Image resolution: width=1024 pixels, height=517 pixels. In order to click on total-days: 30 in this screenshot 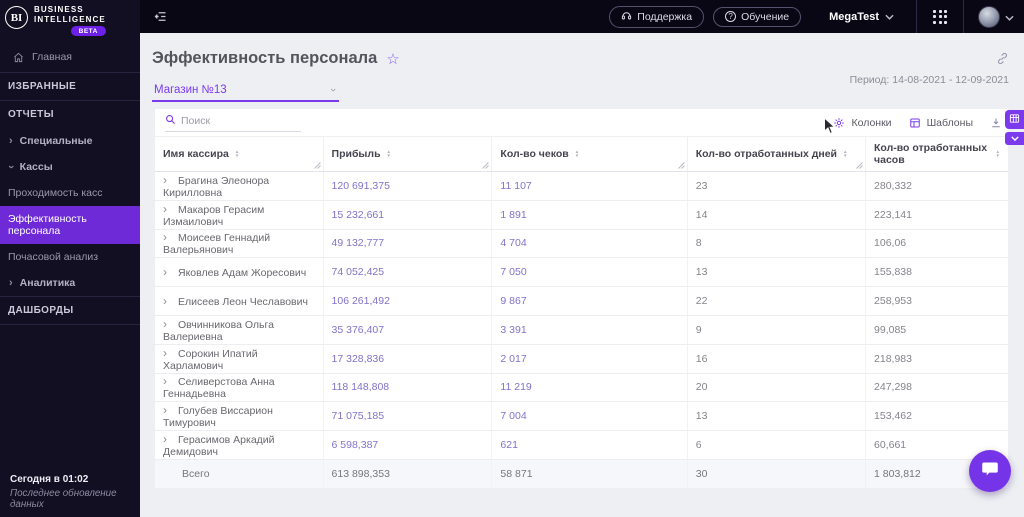, I will do `click(777, 474)`.